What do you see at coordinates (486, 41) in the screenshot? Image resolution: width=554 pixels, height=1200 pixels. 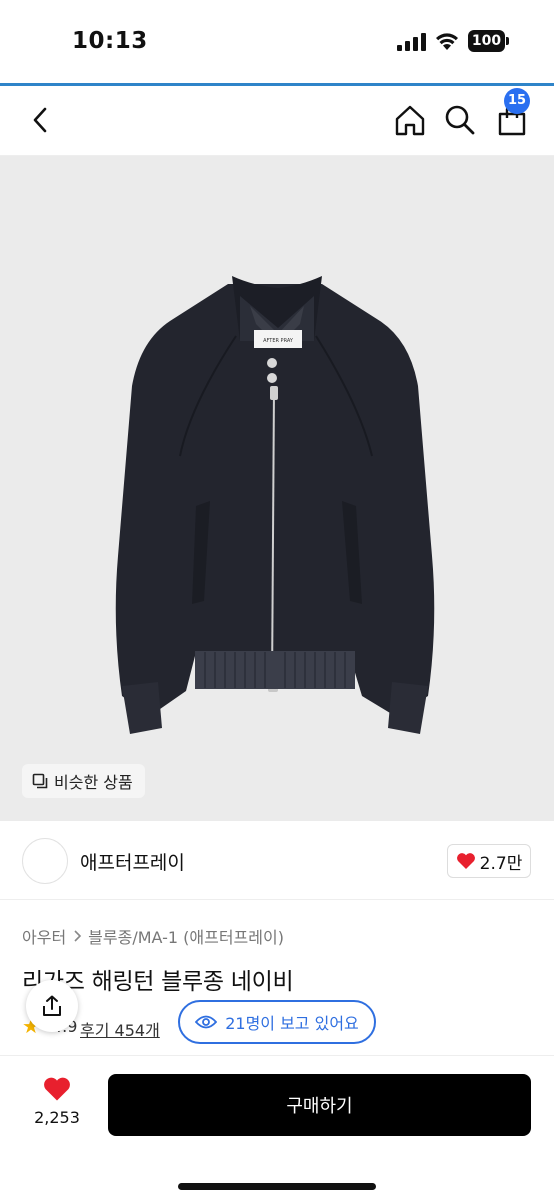 I see `battery-level: 100` at bounding box center [486, 41].